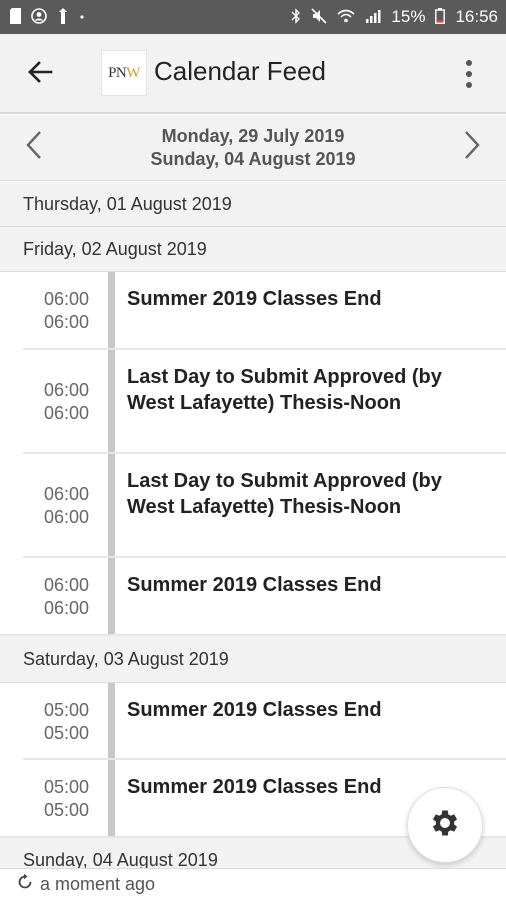 This screenshot has height=900, width=506. Describe the element at coordinates (253, 721) in the screenshot. I see `event-item: 05:00 05:00 Summer 2019 Classes End` at that location.